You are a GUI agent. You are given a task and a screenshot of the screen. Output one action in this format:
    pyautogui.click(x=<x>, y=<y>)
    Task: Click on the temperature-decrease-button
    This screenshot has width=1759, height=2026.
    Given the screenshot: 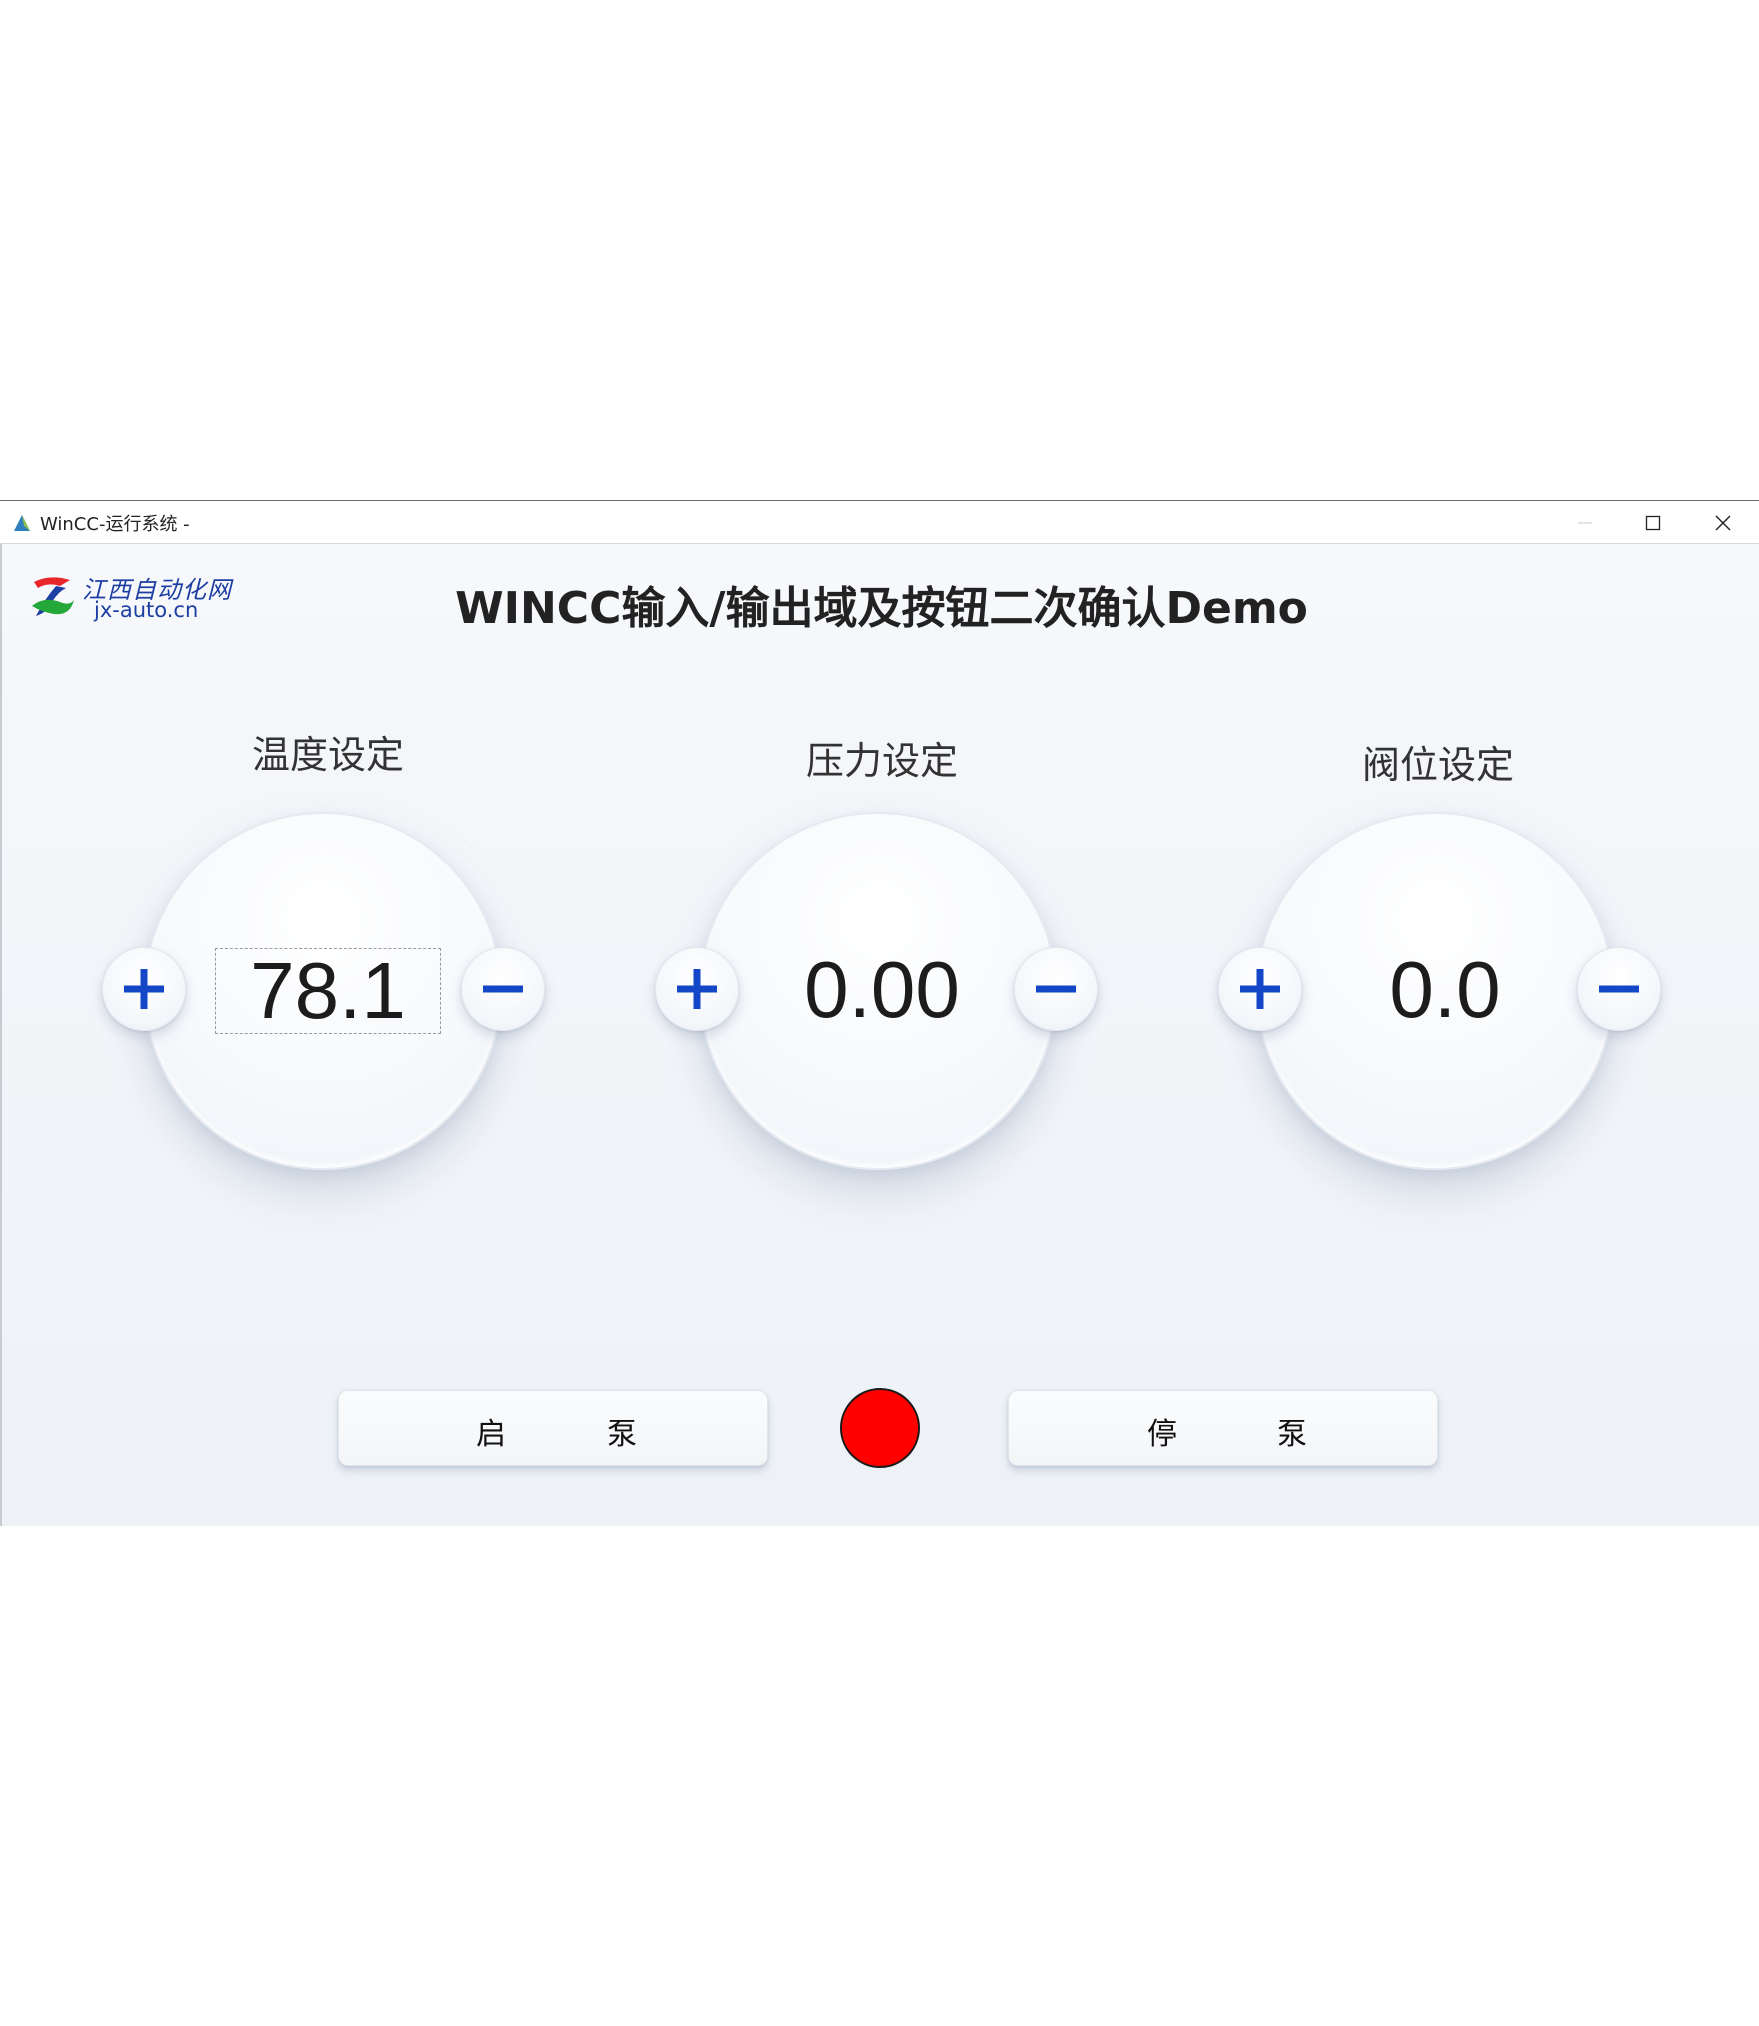 What is the action you would take?
    pyautogui.click(x=503, y=989)
    